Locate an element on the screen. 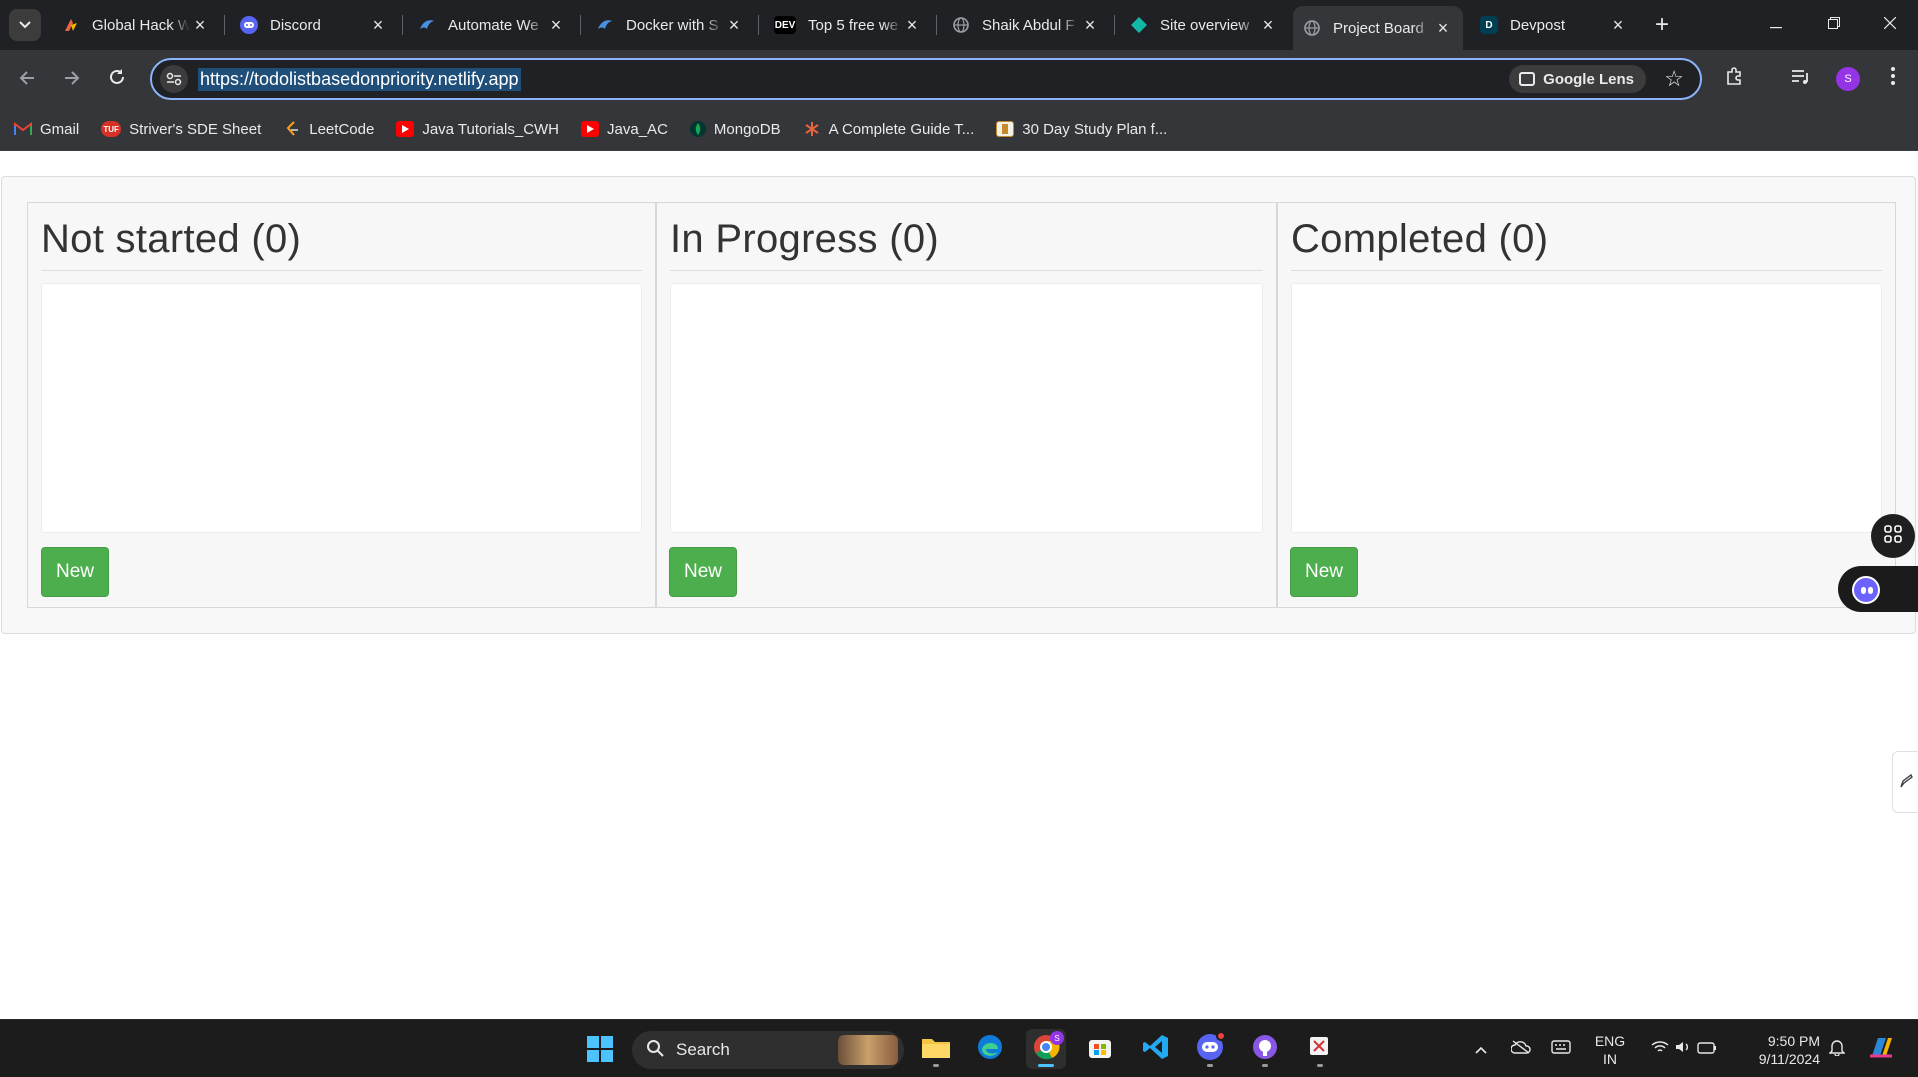  google-lens-button: Google Lens is located at coordinates (1577, 79).